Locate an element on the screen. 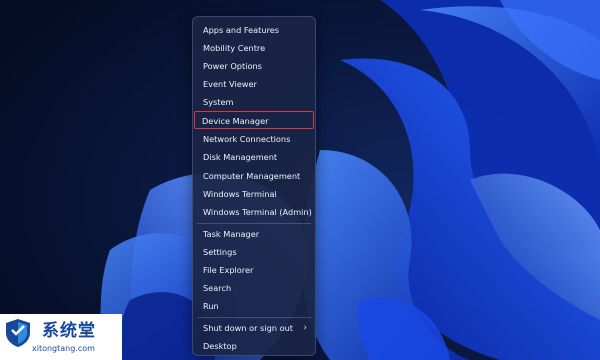 This screenshot has width=600, height=360. menu-item-computer-management: Computer Management is located at coordinates (254, 176).